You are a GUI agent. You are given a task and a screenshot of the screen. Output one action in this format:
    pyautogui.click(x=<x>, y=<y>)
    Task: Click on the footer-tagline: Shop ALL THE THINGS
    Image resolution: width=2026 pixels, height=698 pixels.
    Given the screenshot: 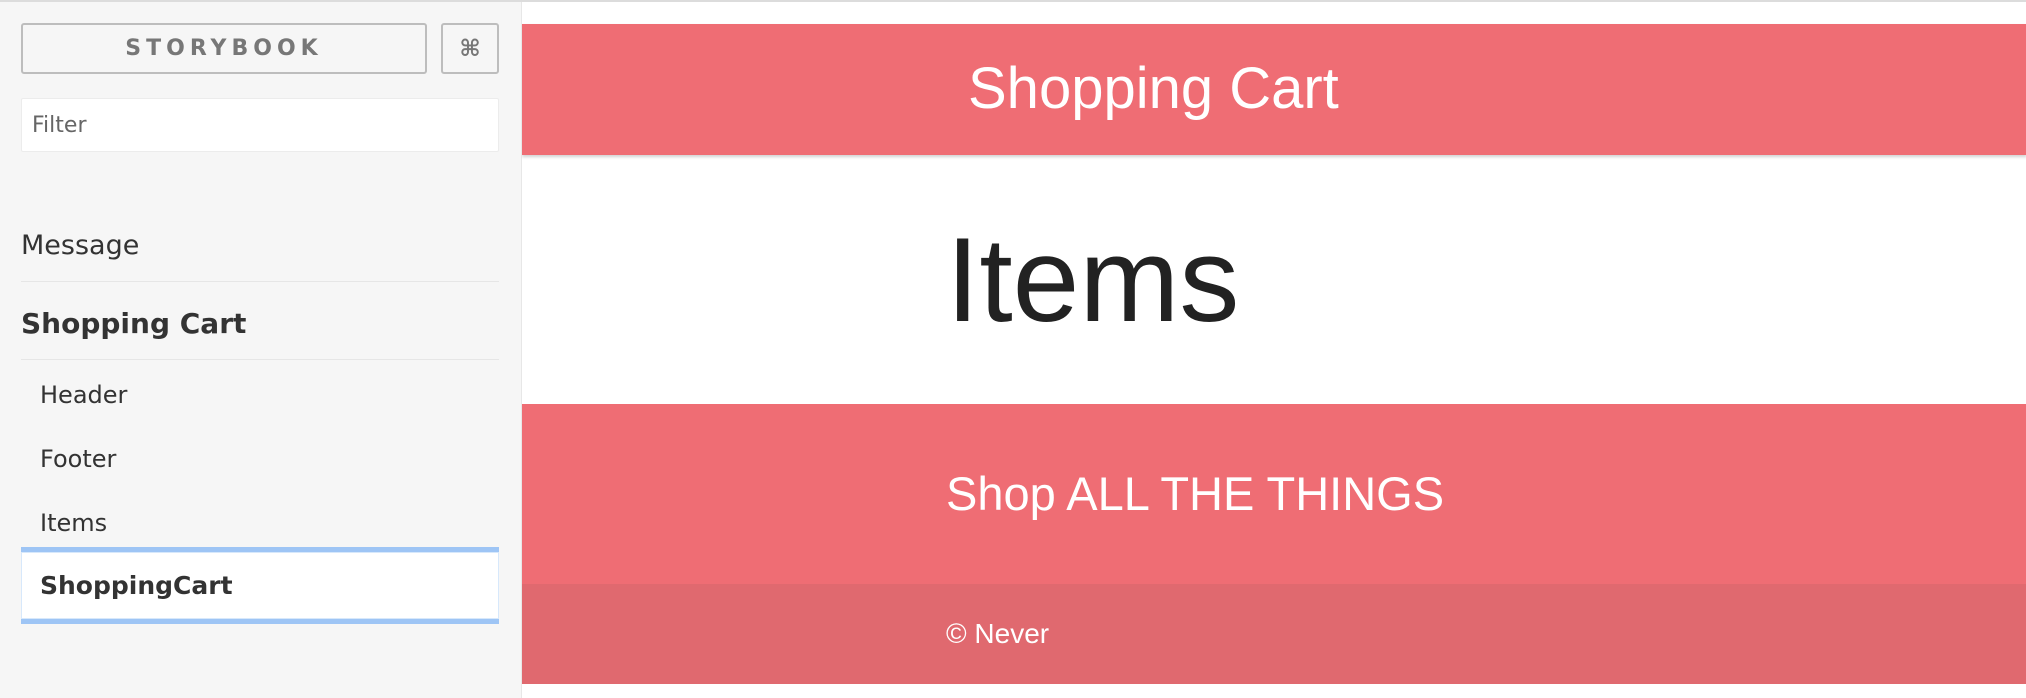 What is the action you would take?
    pyautogui.click(x=1195, y=493)
    